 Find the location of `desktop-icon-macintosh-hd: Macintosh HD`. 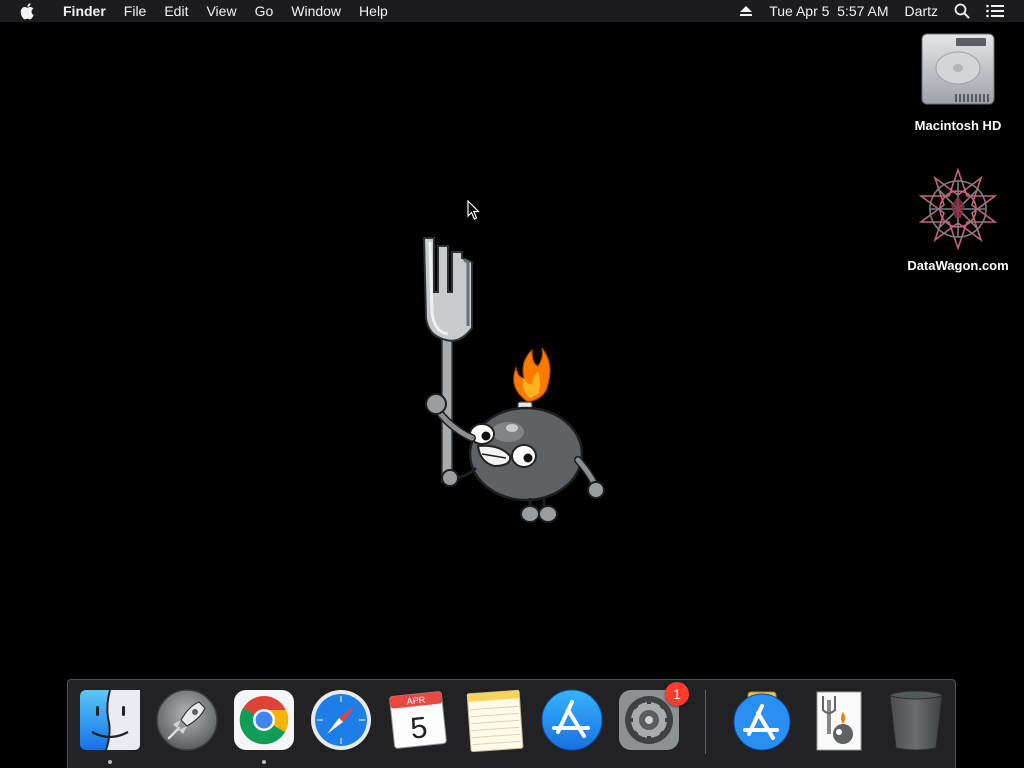

desktop-icon-macintosh-hd: Macintosh HD is located at coordinates (958, 81).